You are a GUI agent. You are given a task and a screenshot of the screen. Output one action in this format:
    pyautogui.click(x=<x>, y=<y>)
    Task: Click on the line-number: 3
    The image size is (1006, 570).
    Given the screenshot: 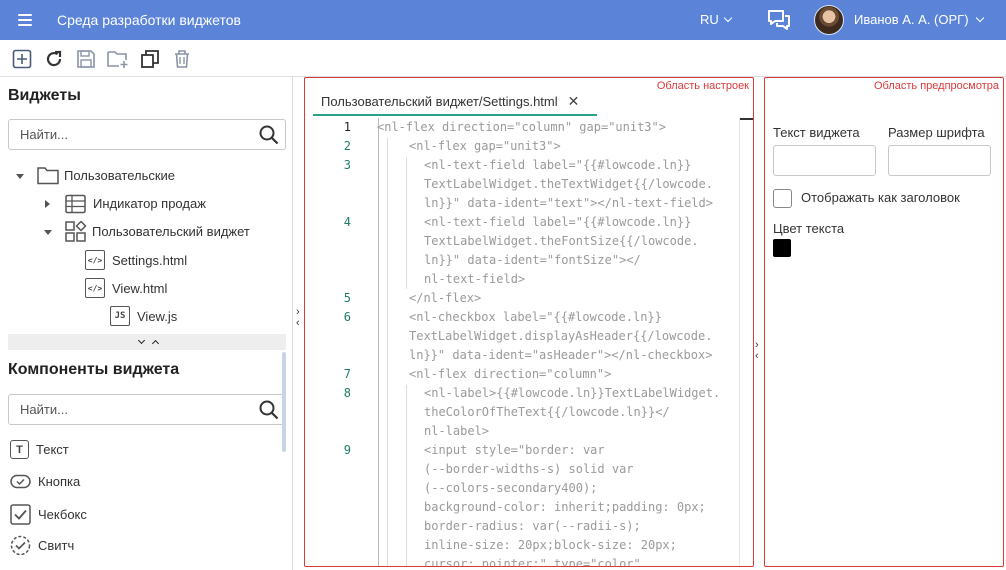 What is the action you would take?
    pyautogui.click(x=347, y=165)
    